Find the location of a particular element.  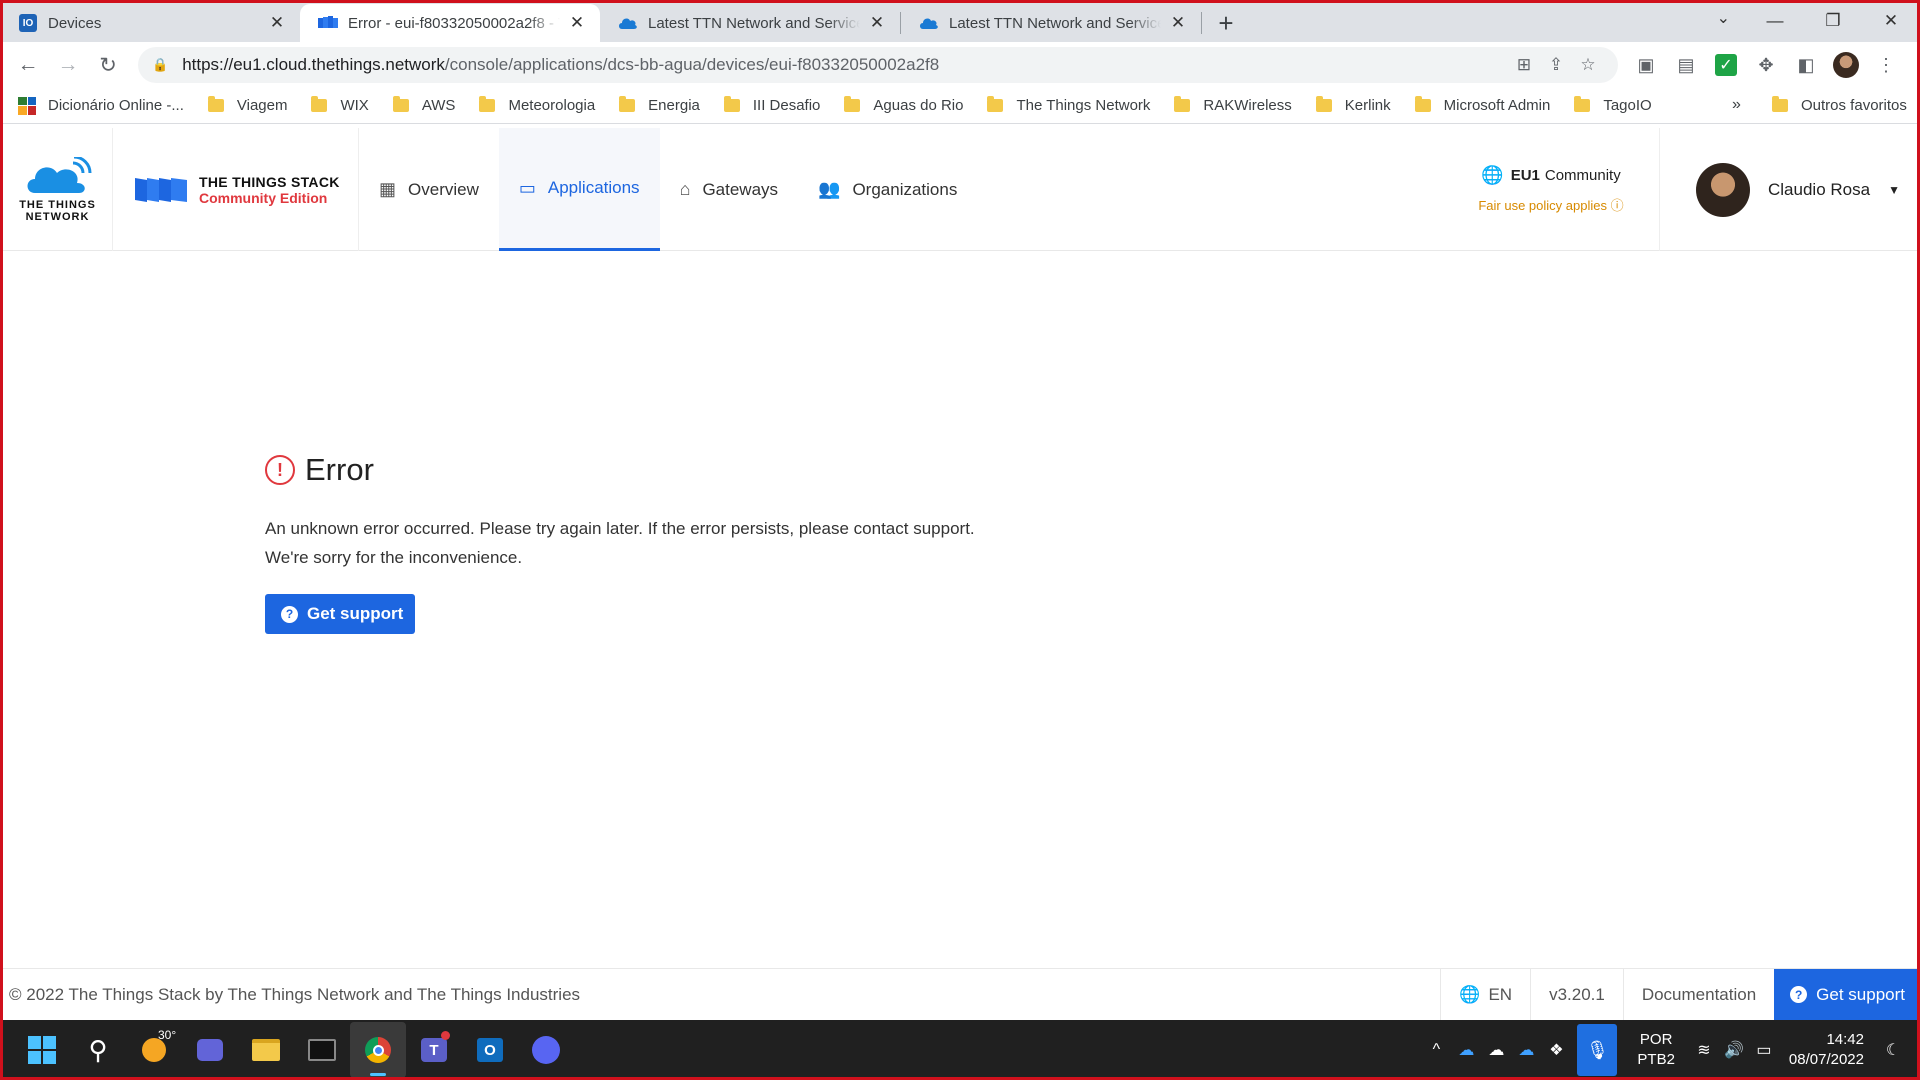

bookmark-star-icon: ☆ is located at coordinates (1588, 65).